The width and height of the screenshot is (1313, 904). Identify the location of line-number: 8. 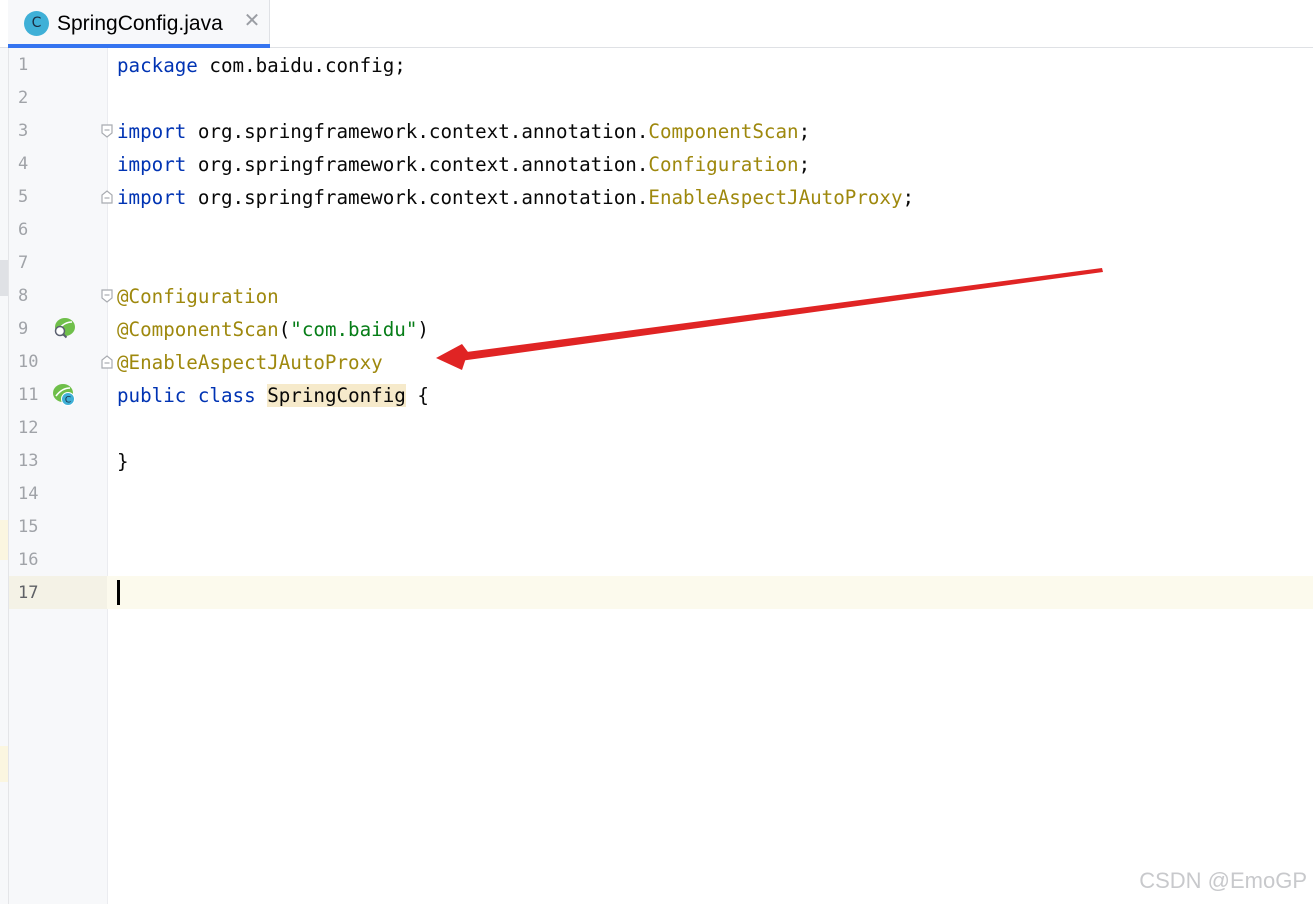
(23, 296).